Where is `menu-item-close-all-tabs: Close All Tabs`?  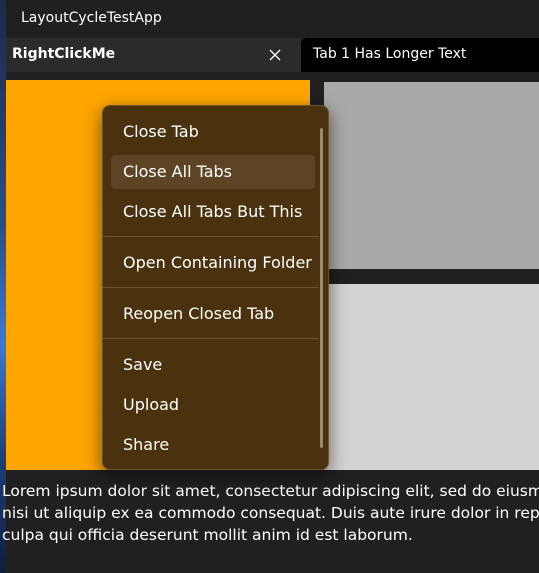 menu-item-close-all-tabs: Close All Tabs is located at coordinates (213, 172).